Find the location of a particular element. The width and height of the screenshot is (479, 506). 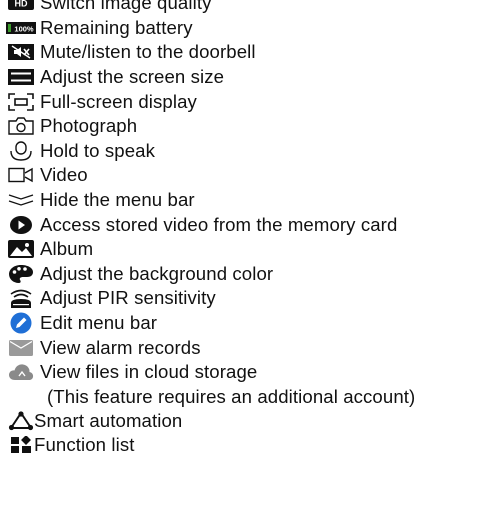

legend-label: Smart automation is located at coordinates (108, 420).